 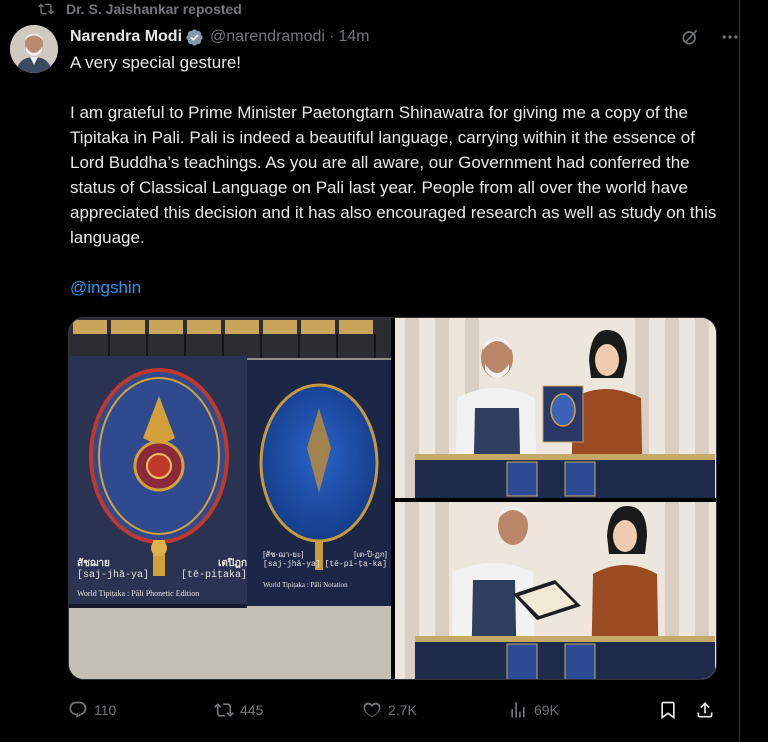 I want to click on bookmark-icon, so click(x=668, y=710).